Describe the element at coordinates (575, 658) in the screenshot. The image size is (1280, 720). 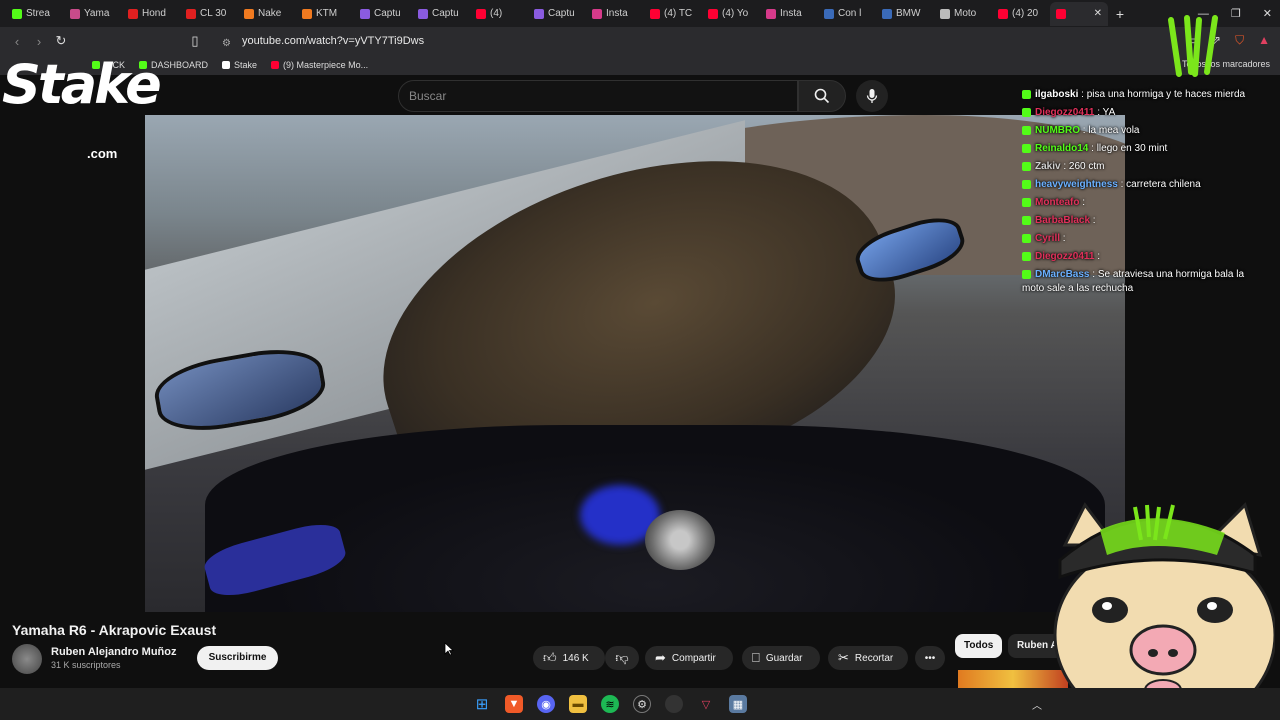
I see `like-count: 146 K` at that location.